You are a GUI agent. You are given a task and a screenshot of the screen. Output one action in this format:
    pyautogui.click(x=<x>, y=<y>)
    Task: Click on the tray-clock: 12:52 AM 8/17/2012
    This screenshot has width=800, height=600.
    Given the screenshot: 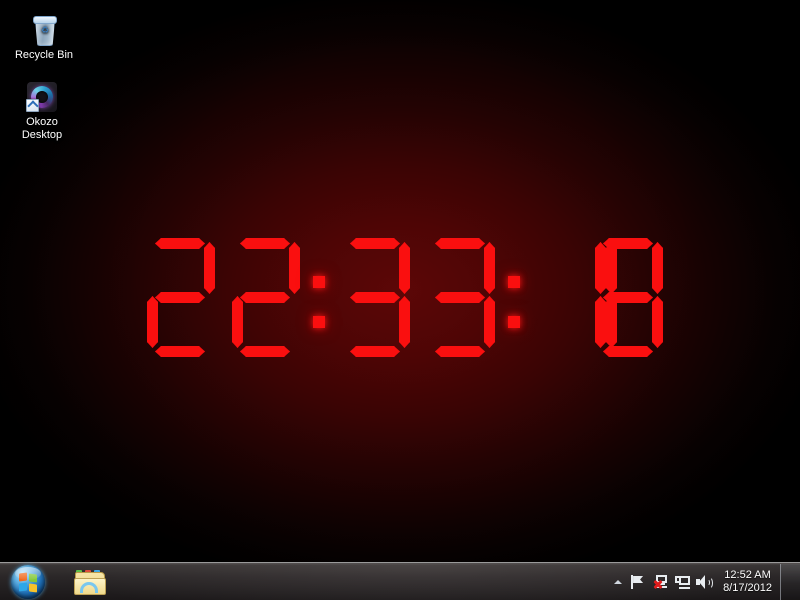 What is the action you would take?
    pyautogui.click(x=746, y=582)
    